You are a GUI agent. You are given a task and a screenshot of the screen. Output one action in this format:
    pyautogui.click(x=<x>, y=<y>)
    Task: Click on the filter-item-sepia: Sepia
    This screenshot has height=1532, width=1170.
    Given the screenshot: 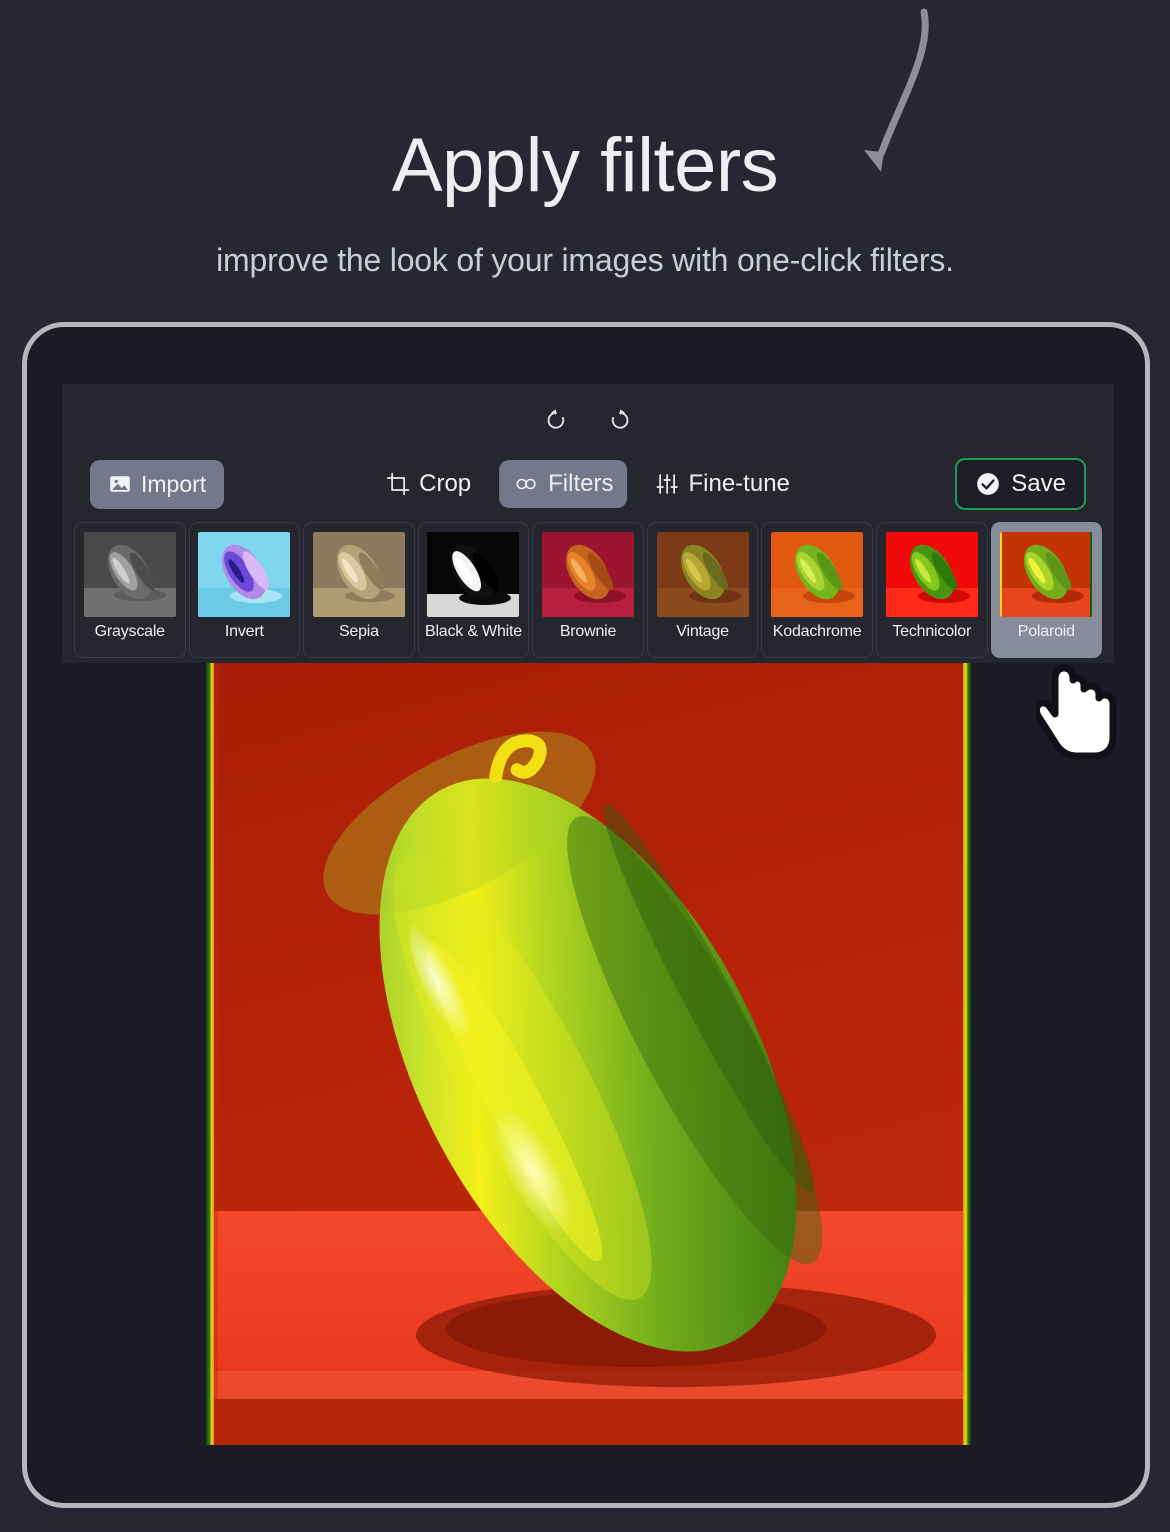 What is the action you would take?
    pyautogui.click(x=359, y=590)
    